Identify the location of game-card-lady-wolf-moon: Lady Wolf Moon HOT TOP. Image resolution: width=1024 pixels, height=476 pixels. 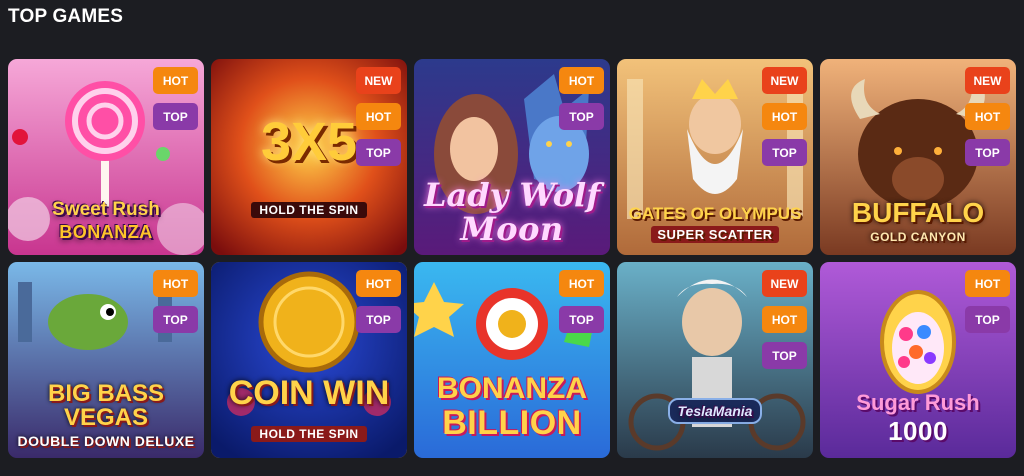
(512, 157).